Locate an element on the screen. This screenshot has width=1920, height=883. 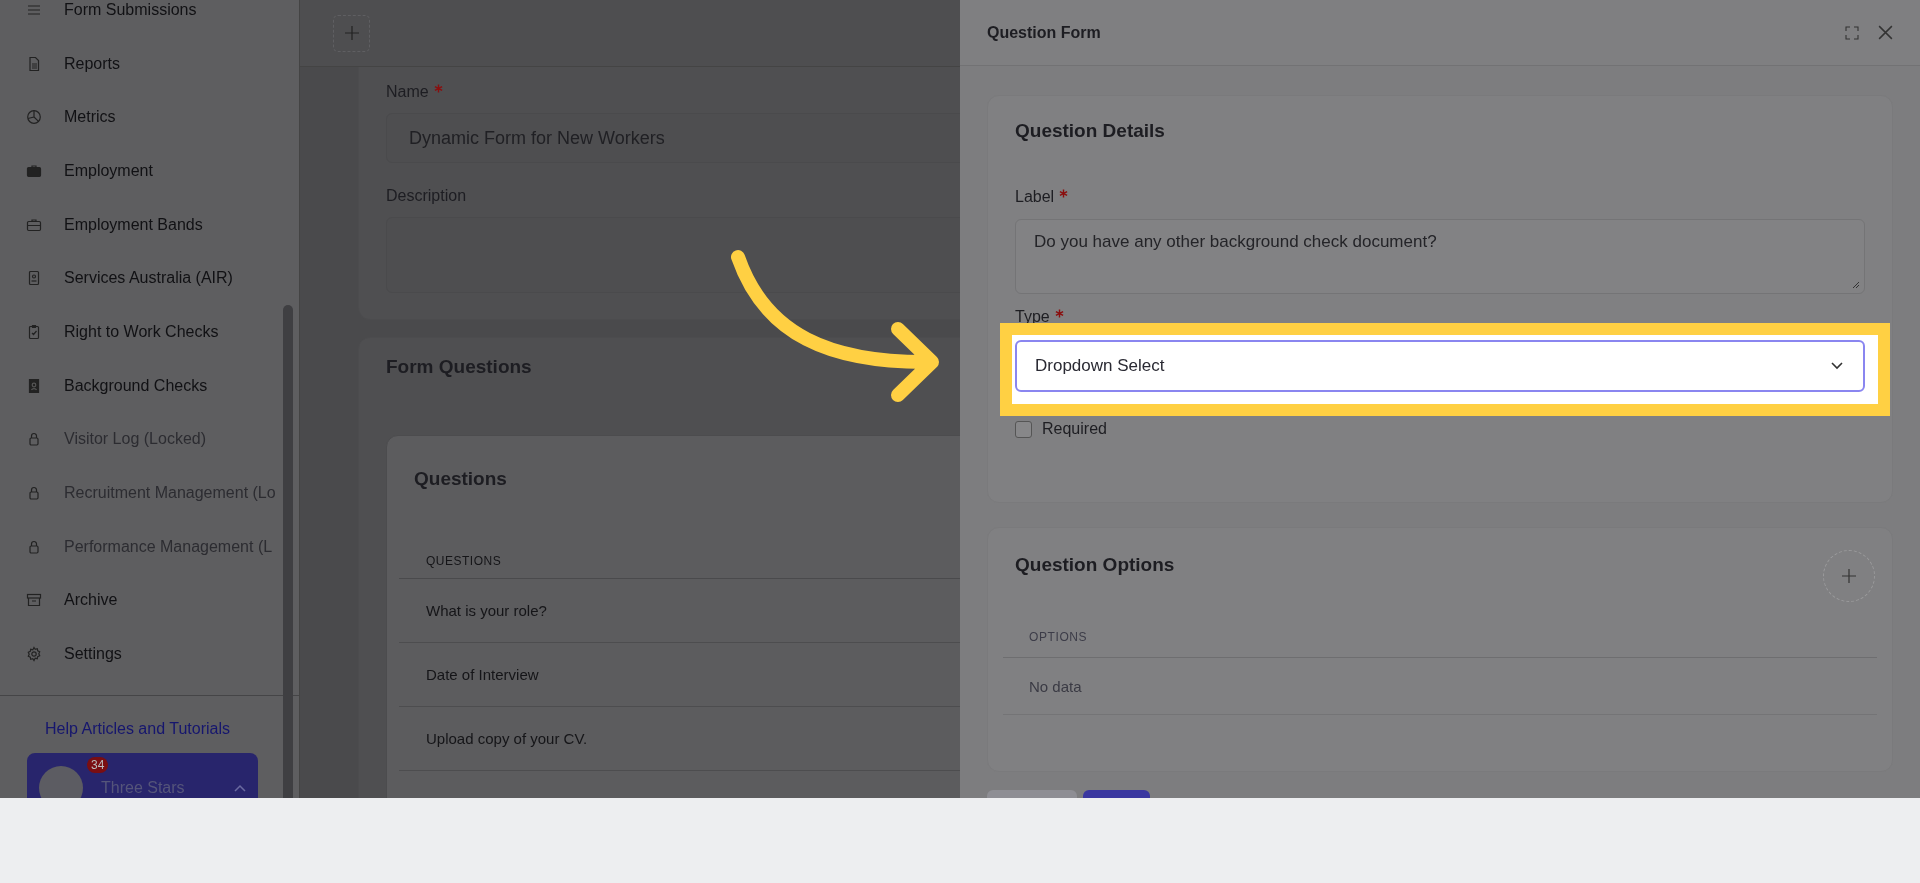
sidebar-item: Metrics is located at coordinates (149, 117).